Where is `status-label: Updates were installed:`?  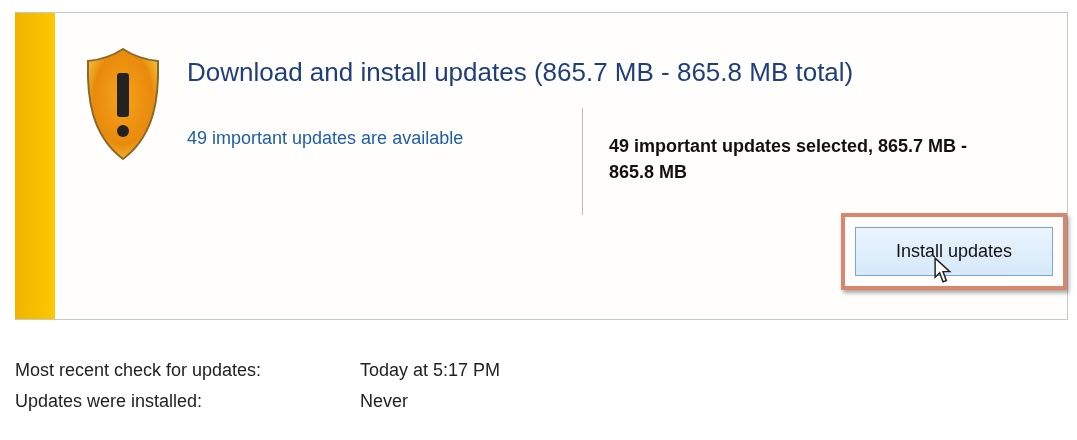 status-label: Updates were installed: is located at coordinates (109, 401).